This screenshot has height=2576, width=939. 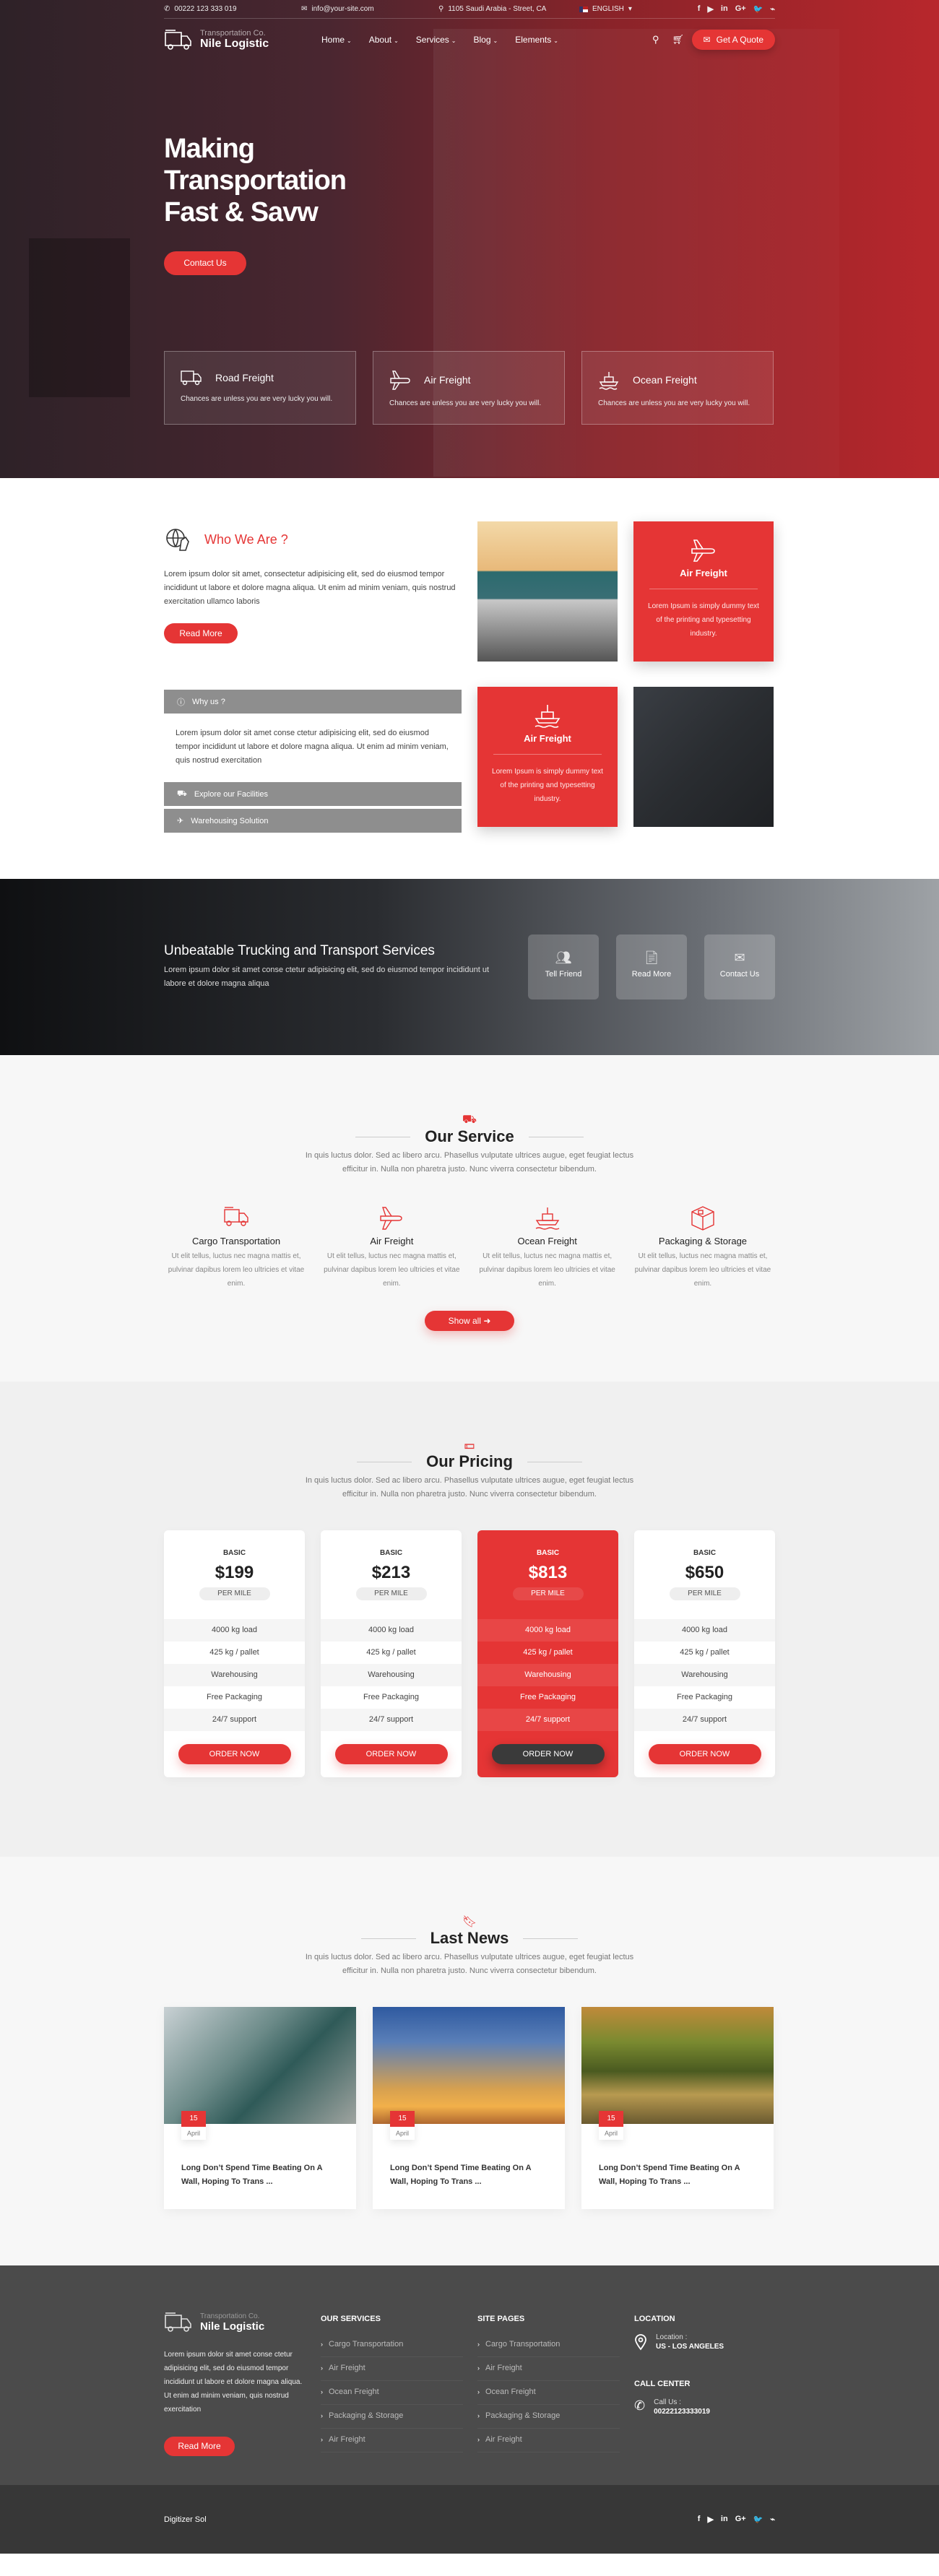 I want to click on services-title: Our Service, so click(x=469, y=1136).